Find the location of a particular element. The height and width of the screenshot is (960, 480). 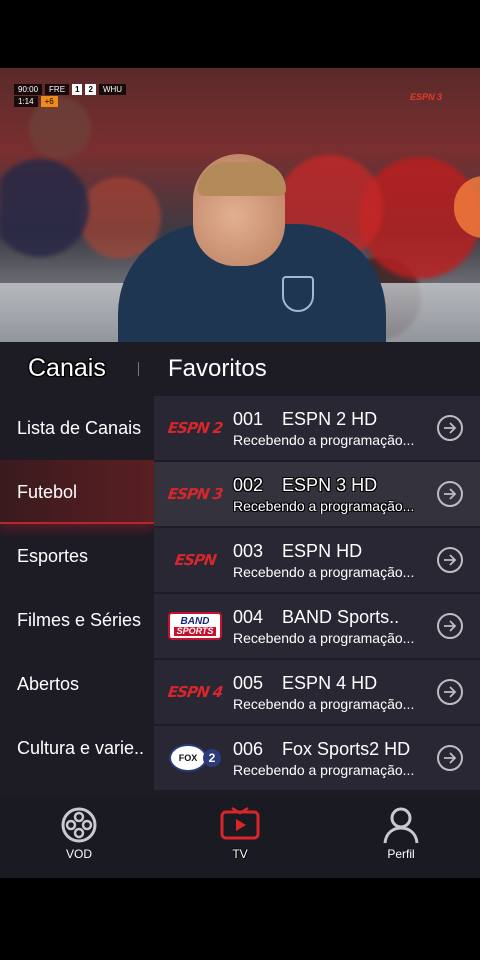

category-item: Cultura e varie.. is located at coordinates (77, 748).